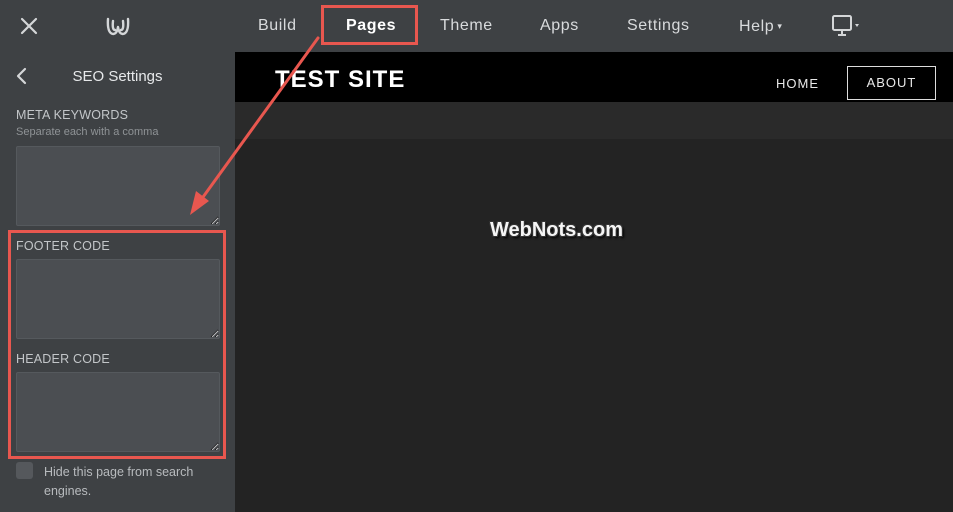 Image resolution: width=953 pixels, height=512 pixels. What do you see at coordinates (117, 76) in the screenshot?
I see `panel-title: SEO Settings` at bounding box center [117, 76].